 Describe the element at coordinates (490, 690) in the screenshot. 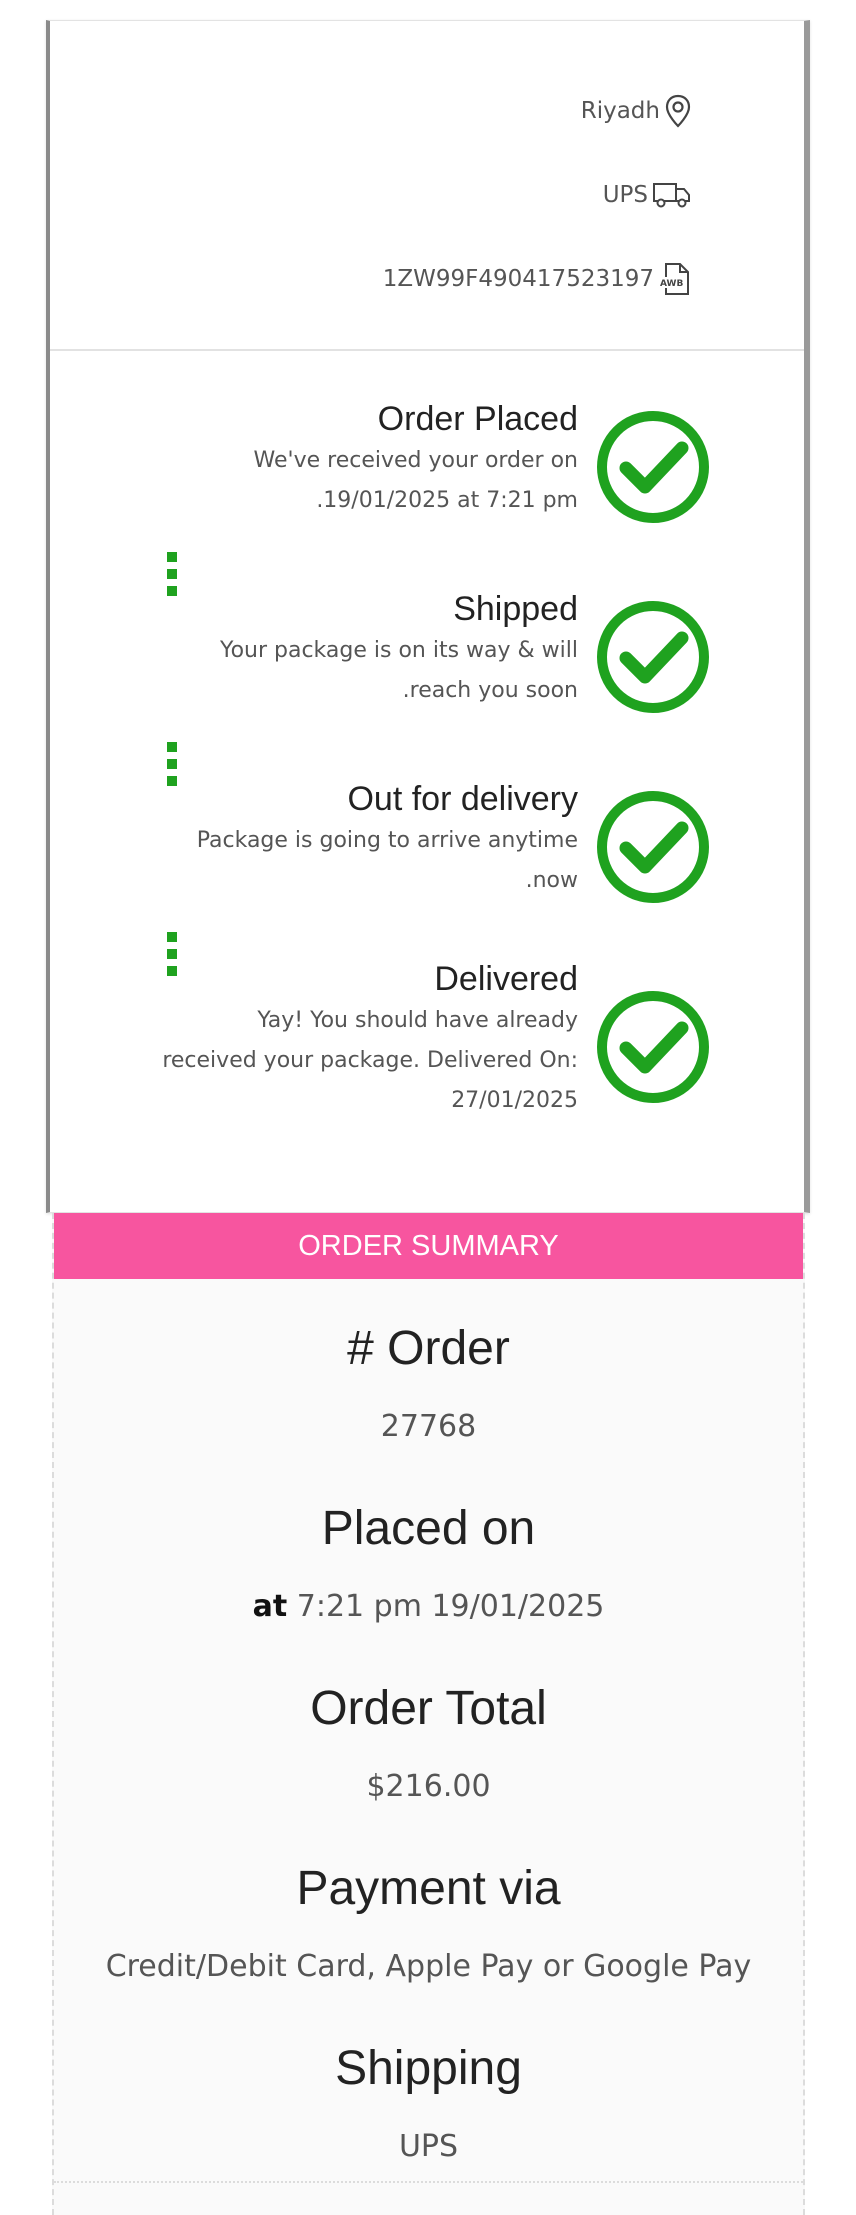

I see `step-desc-line: .reach you soon` at that location.